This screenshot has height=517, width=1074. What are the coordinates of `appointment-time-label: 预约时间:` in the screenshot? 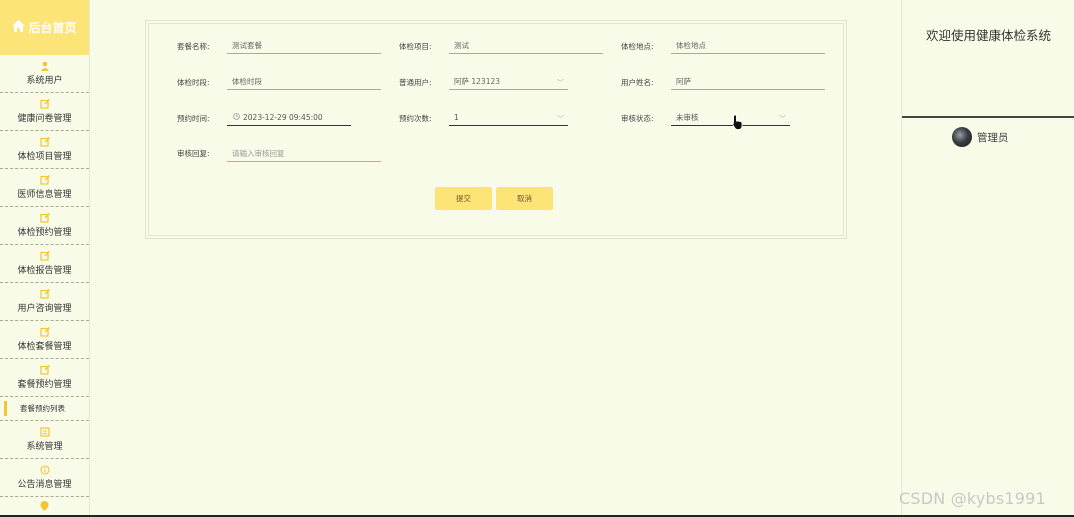 It's located at (193, 118).